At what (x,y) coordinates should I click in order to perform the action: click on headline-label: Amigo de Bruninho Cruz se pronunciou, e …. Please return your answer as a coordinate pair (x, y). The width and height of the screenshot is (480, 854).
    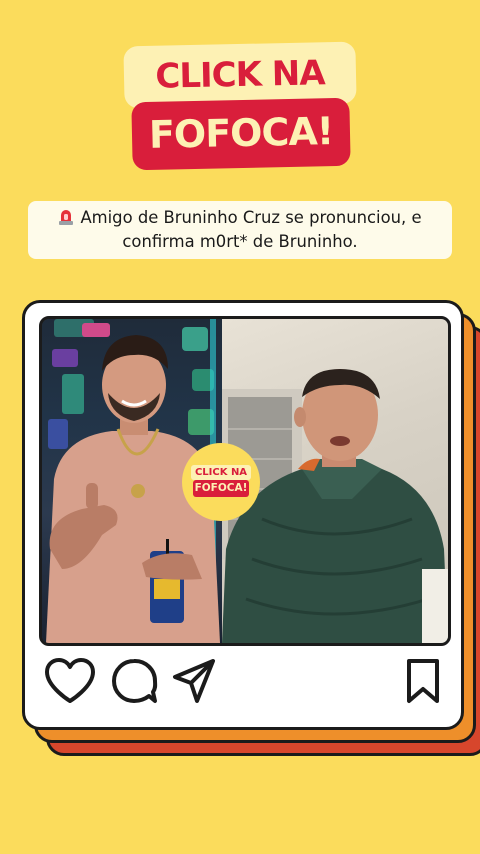
    Looking at the image, I should click on (251, 229).